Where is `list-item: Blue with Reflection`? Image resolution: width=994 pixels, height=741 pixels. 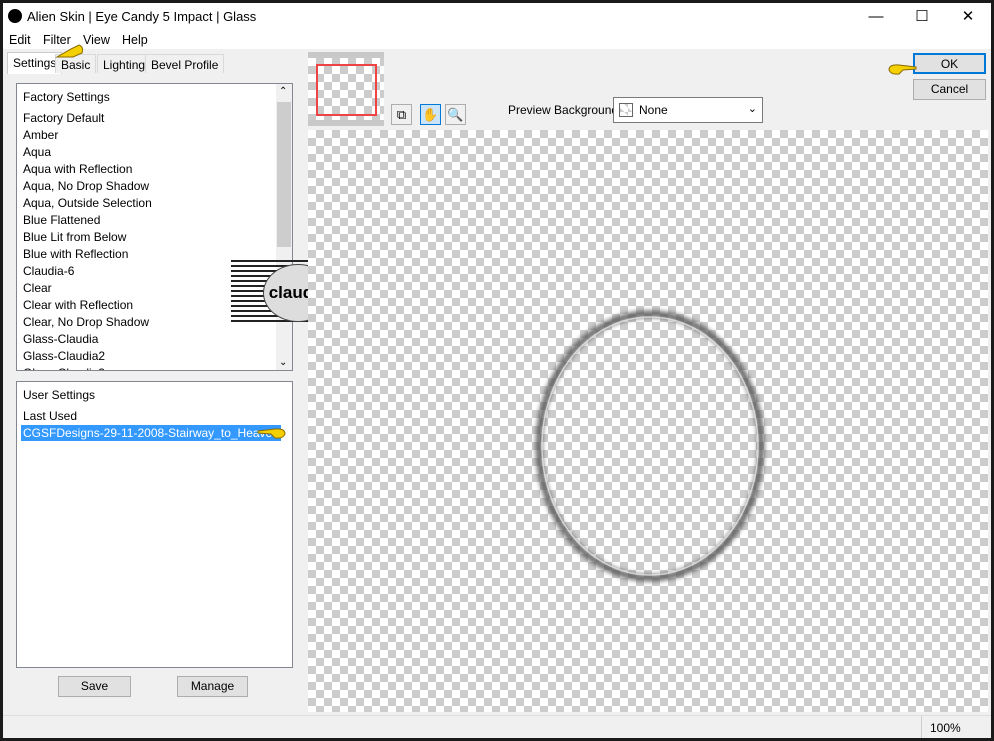 list-item: Blue with Reflection is located at coordinates (75, 254).